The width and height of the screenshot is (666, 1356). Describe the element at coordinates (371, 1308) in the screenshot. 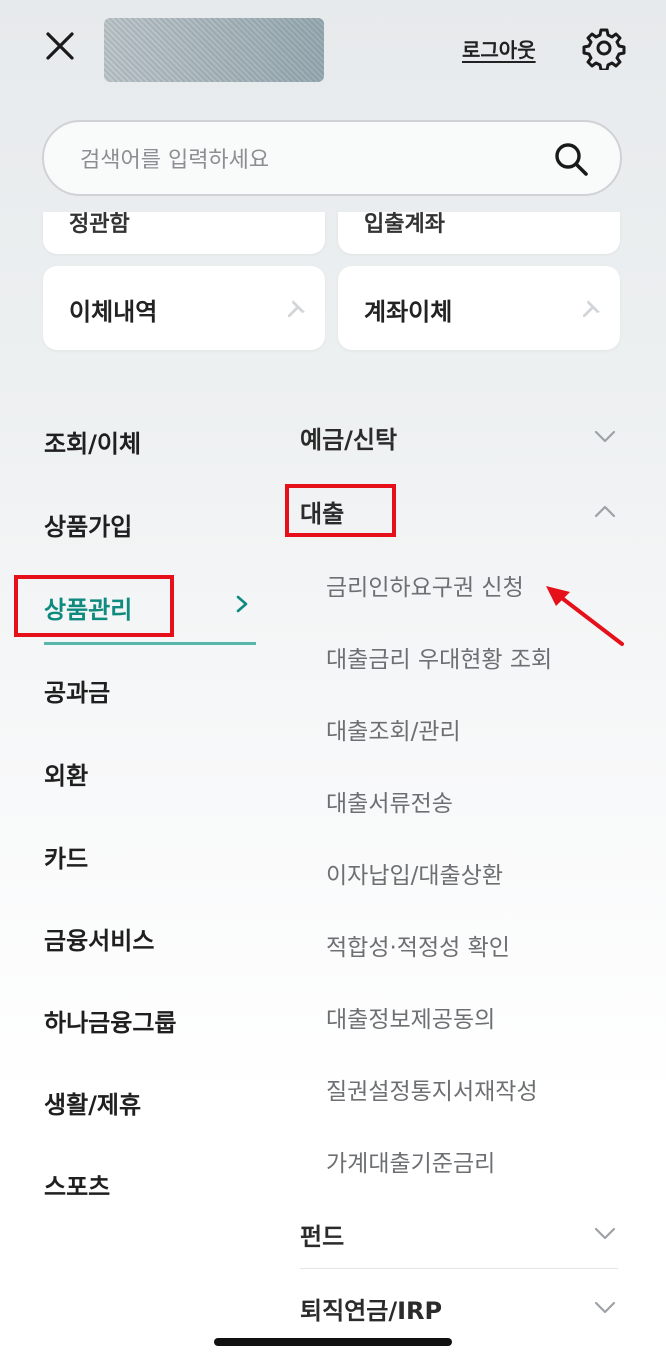

I see `category-retirement-pension: 퇴직연금/IRP` at that location.